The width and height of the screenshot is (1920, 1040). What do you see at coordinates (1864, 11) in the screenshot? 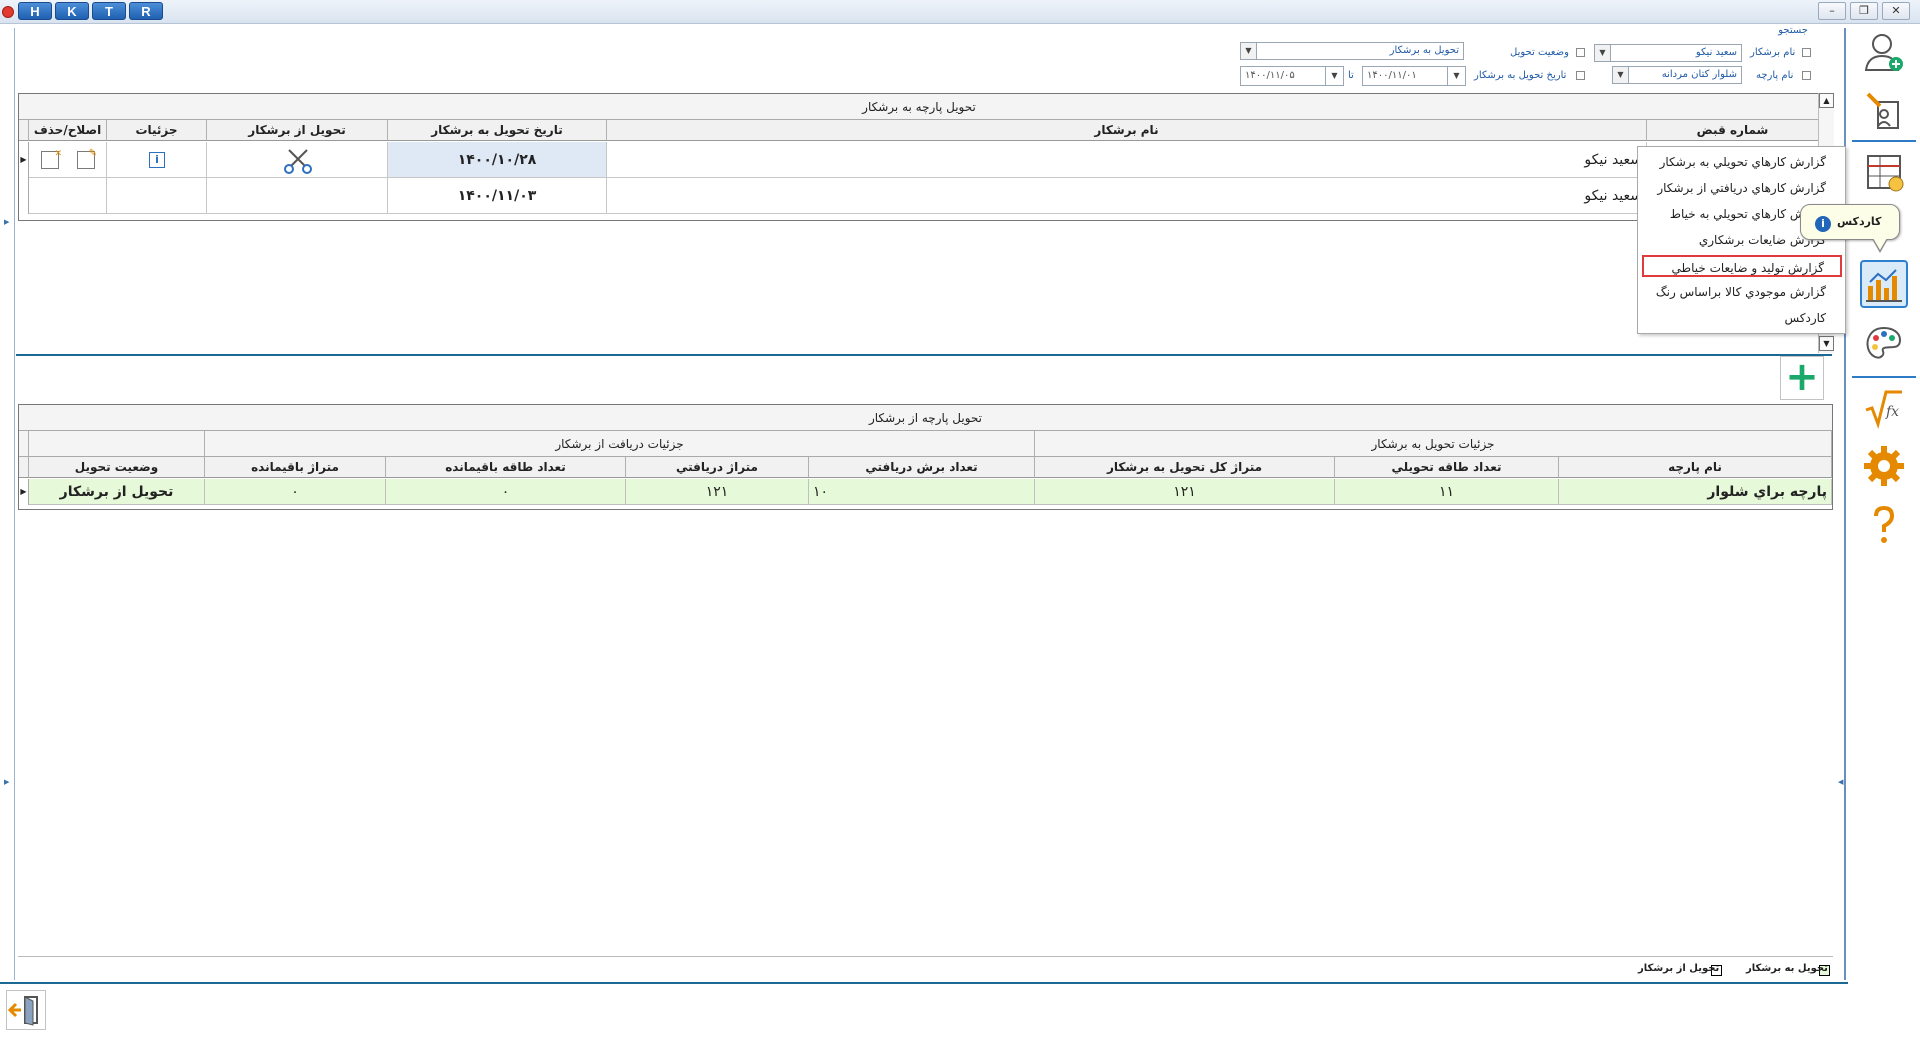
I see `restore-button: ❐` at bounding box center [1864, 11].